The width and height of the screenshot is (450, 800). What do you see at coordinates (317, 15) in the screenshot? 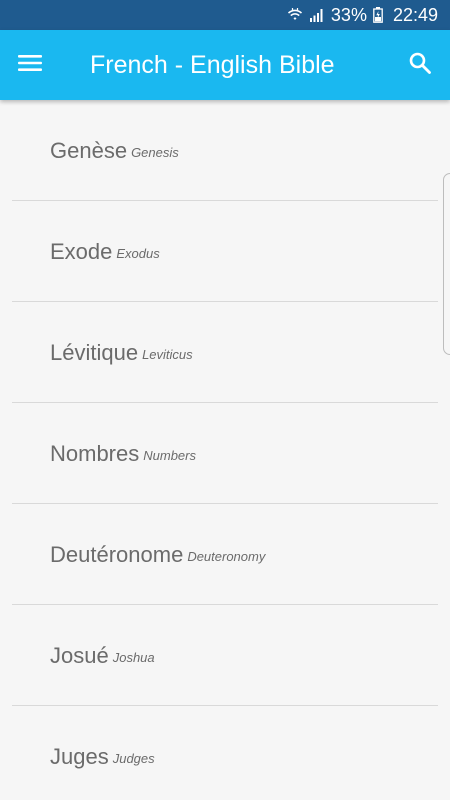
I see `signal-icon` at bounding box center [317, 15].